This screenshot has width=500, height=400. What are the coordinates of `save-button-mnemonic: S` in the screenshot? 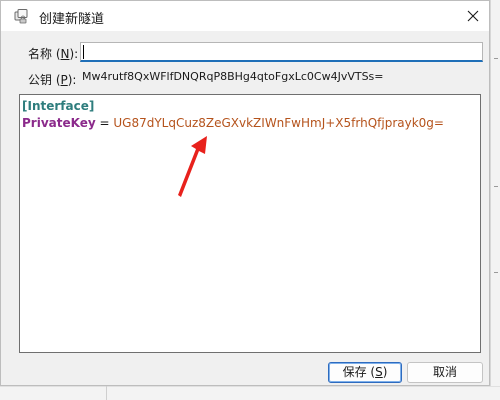 It's located at (379, 372).